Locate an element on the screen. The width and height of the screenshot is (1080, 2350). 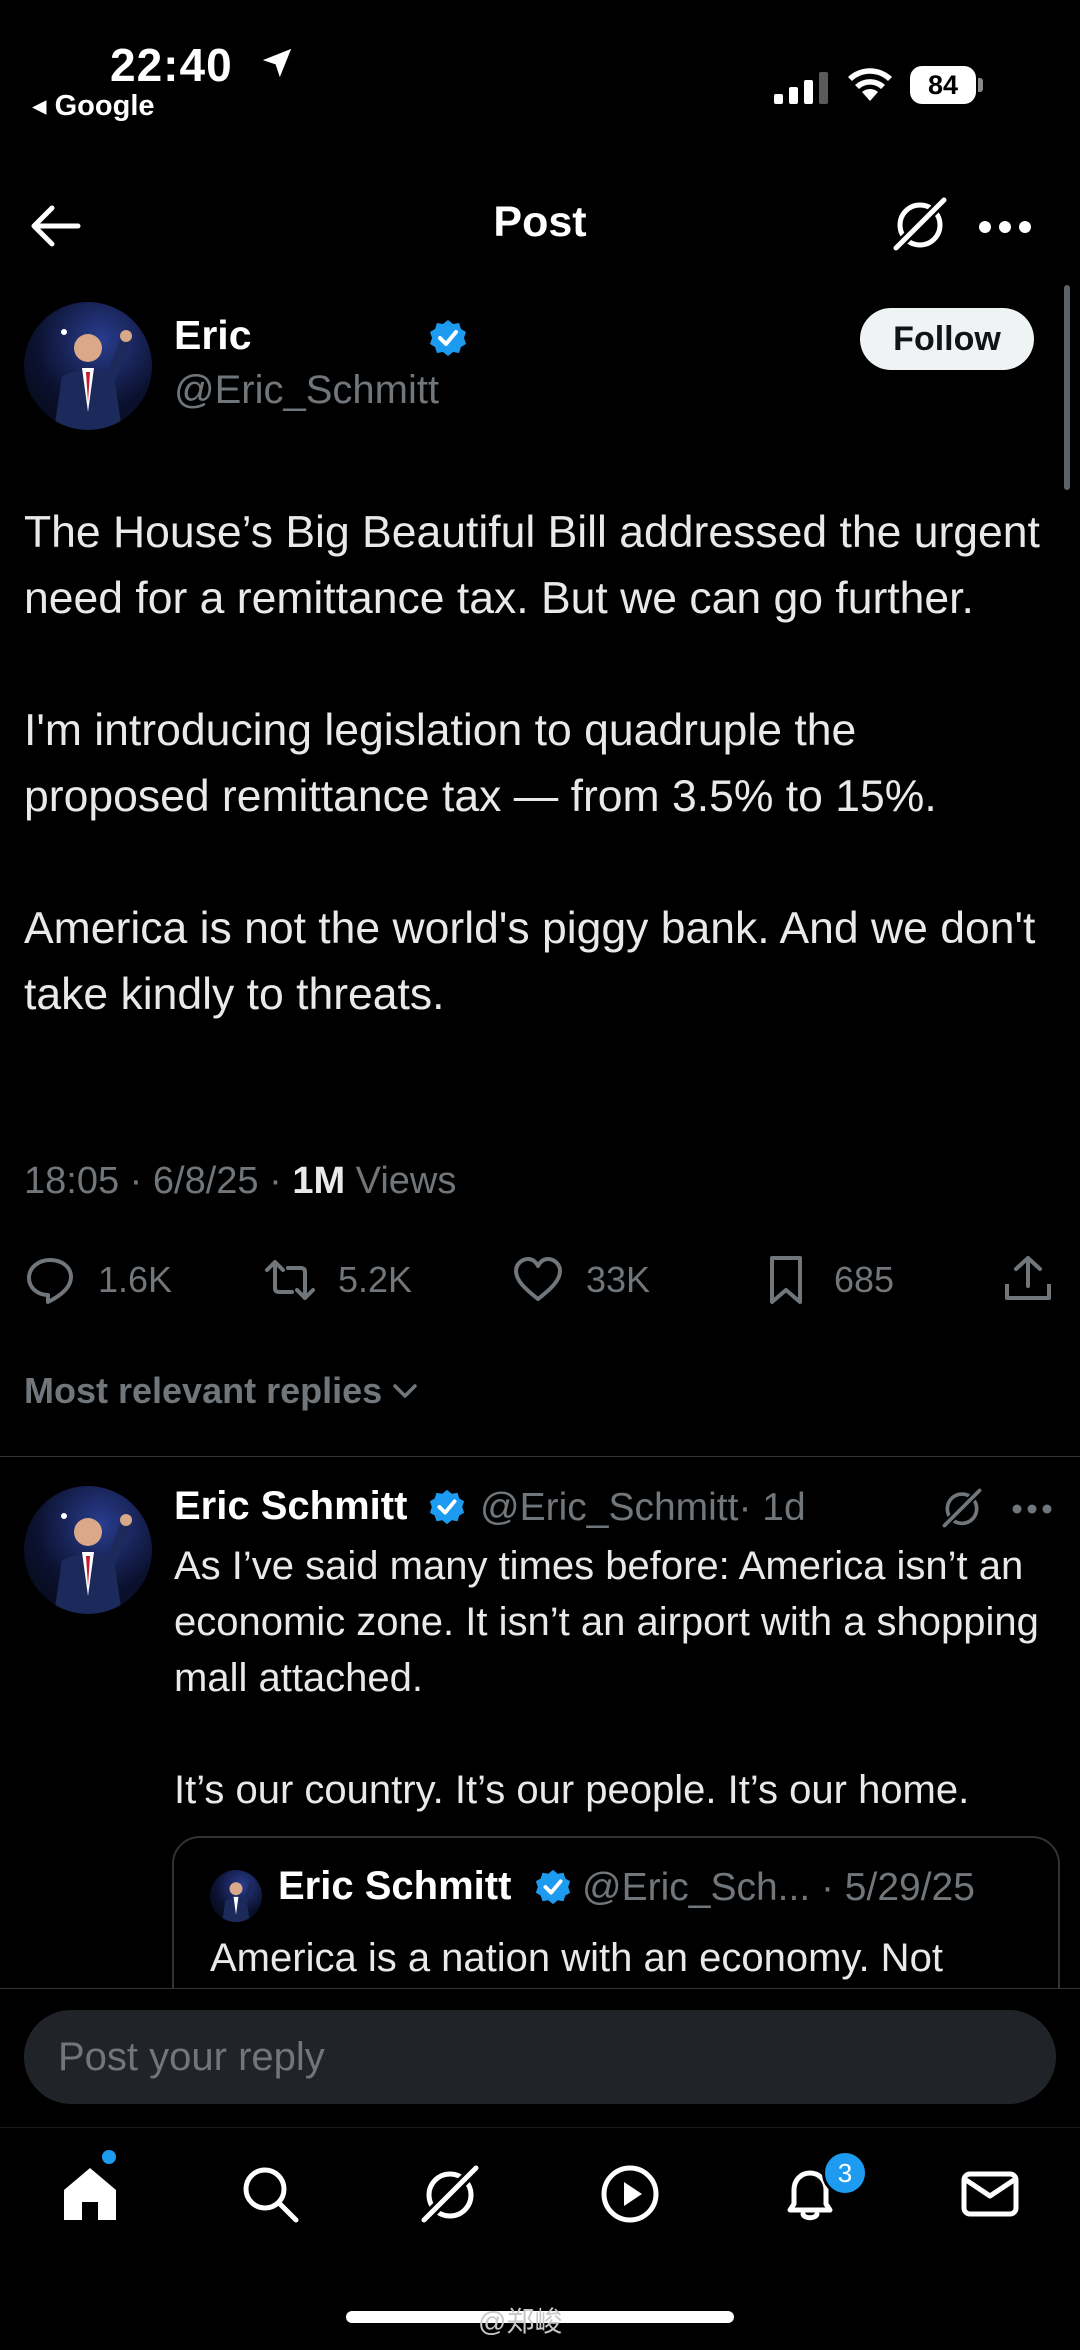
location-arrow-icon is located at coordinates (277, 63).